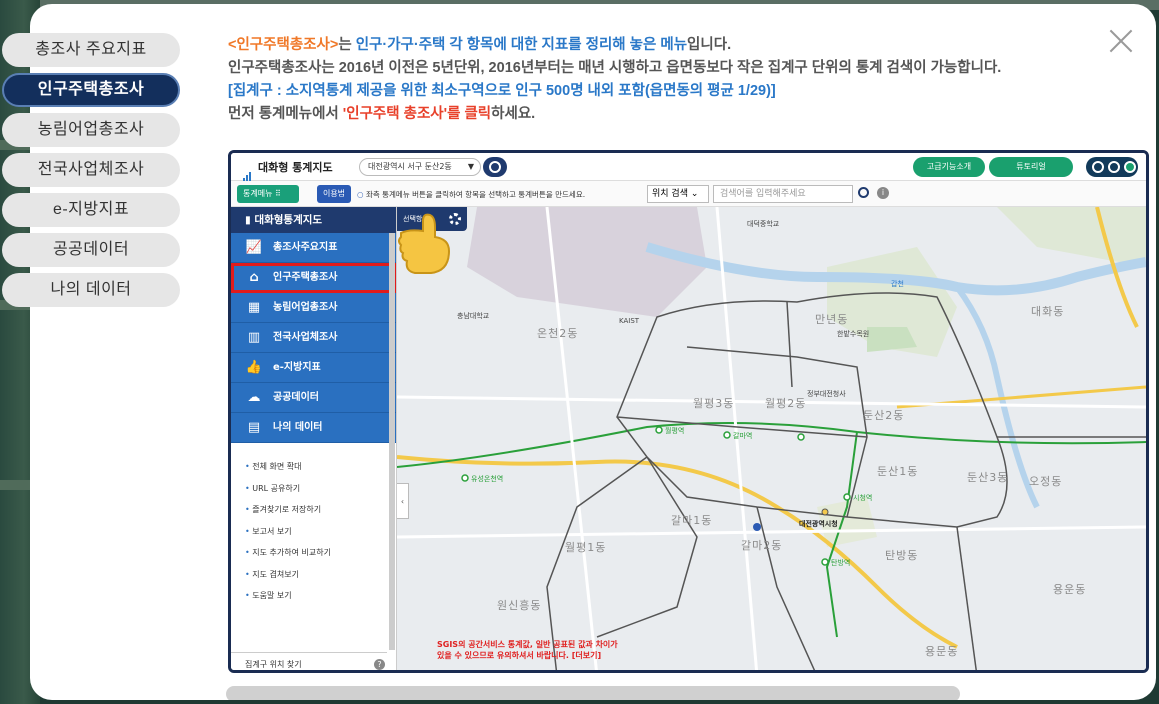  I want to click on chart-icon: 📈, so click(254, 247).